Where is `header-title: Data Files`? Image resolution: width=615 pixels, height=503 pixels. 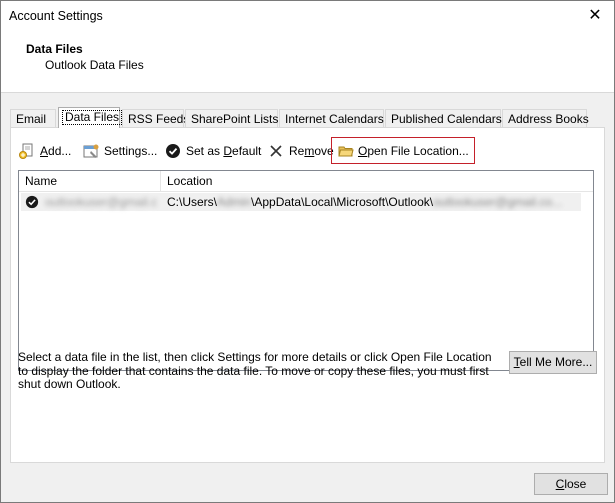
header-title: Data Files is located at coordinates (54, 49).